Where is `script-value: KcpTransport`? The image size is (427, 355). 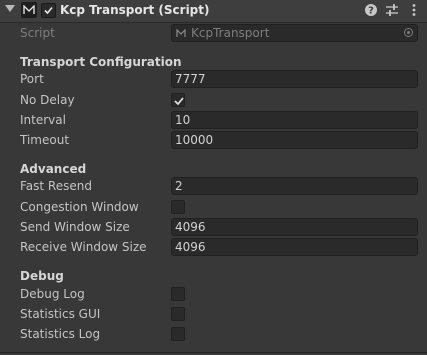 script-value: KcpTransport is located at coordinates (230, 33).